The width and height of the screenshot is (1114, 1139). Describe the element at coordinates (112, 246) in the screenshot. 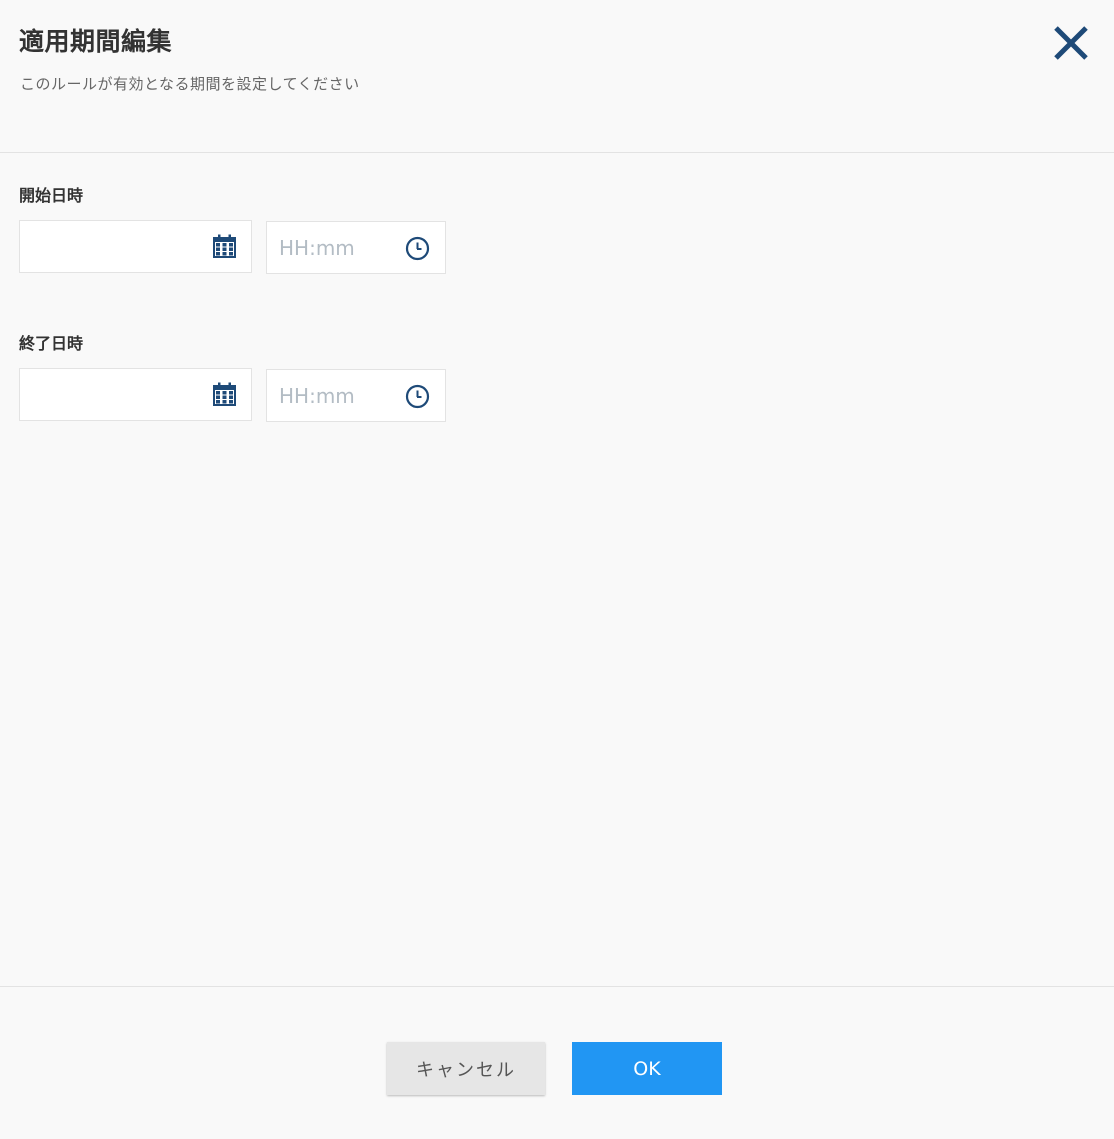

I see `start-date-input` at that location.